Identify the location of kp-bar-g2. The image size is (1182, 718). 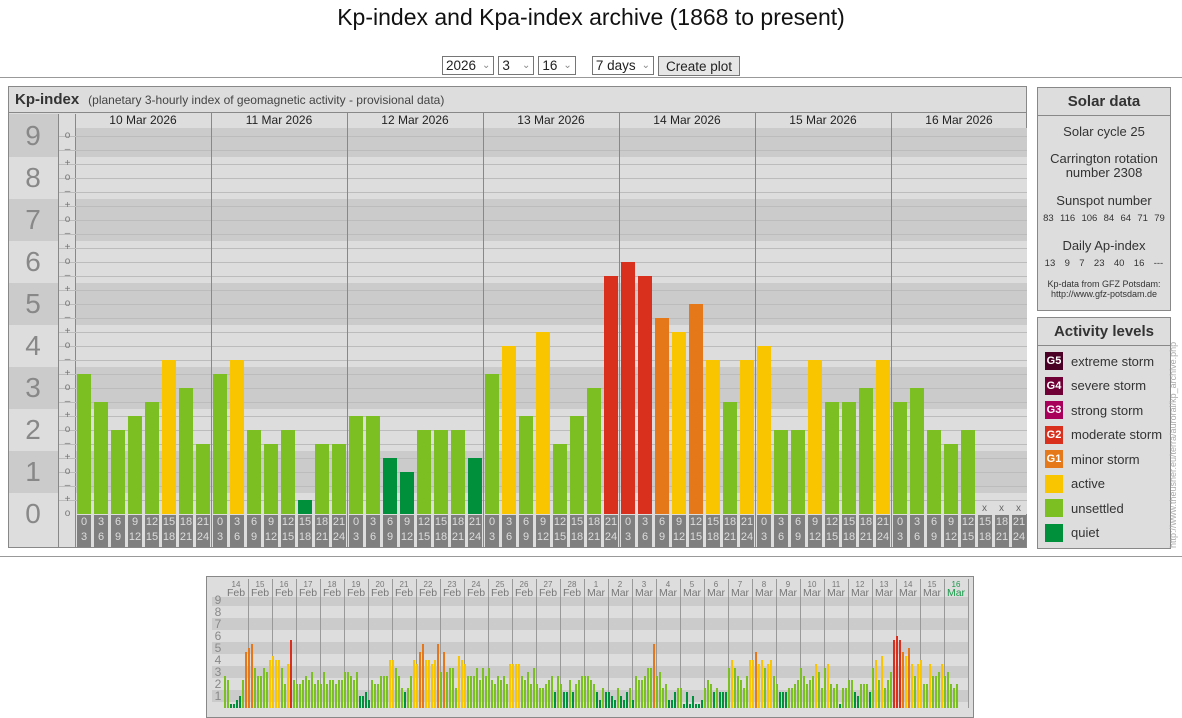
(645, 394).